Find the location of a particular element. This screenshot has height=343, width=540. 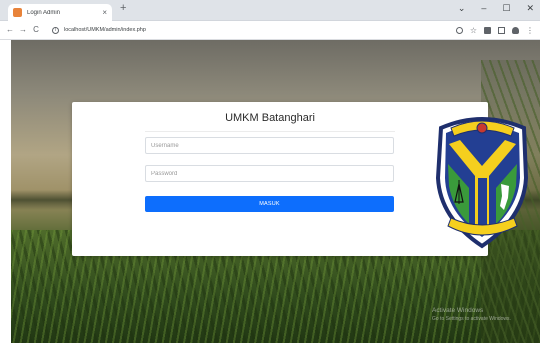

profile-icon is located at coordinates (515, 30).